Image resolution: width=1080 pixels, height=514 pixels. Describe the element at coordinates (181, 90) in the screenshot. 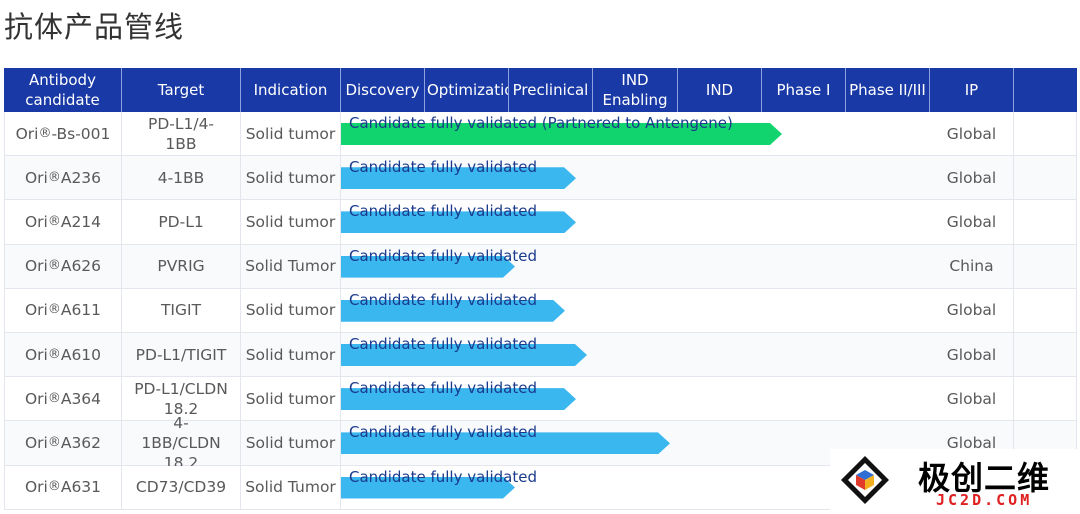

I see `header-target: Target` at that location.